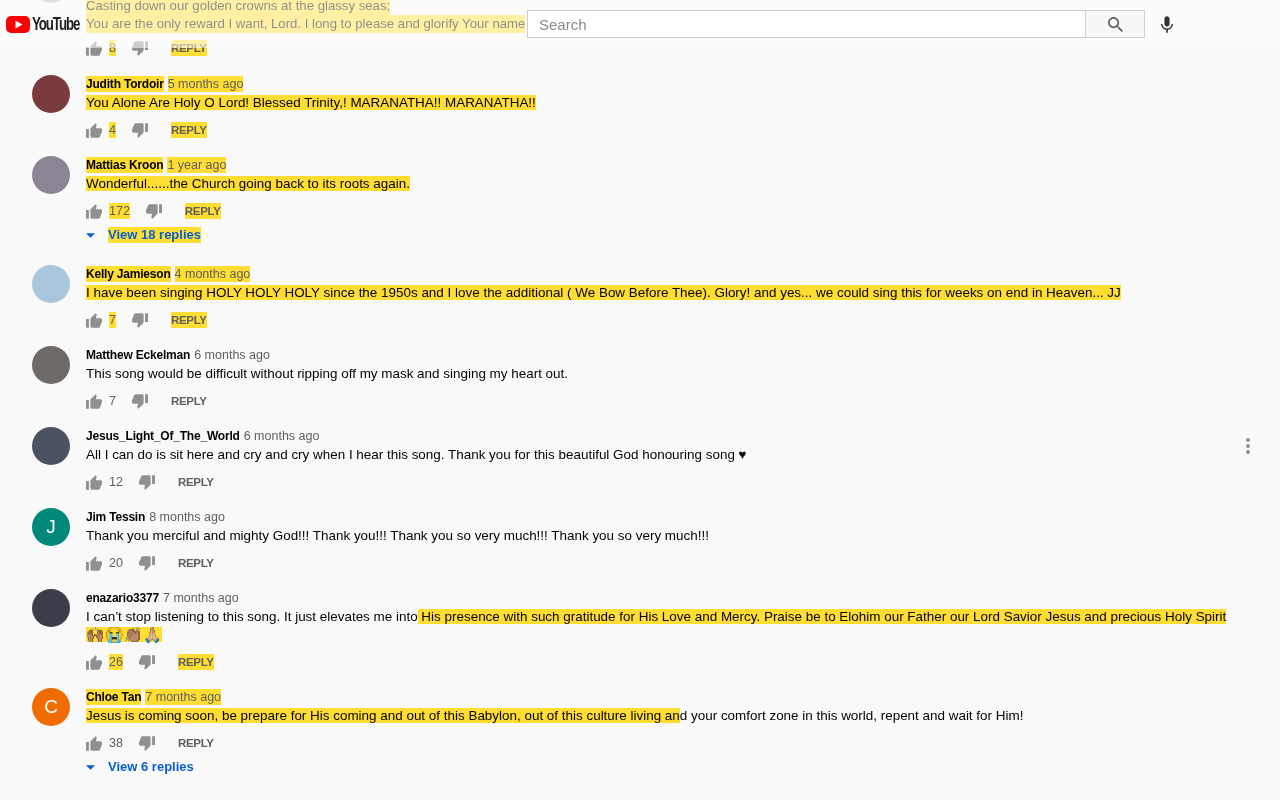 Image resolution: width=1280 pixels, height=800 pixels. What do you see at coordinates (18, 24) in the screenshot?
I see `play-logo-icon` at bounding box center [18, 24].